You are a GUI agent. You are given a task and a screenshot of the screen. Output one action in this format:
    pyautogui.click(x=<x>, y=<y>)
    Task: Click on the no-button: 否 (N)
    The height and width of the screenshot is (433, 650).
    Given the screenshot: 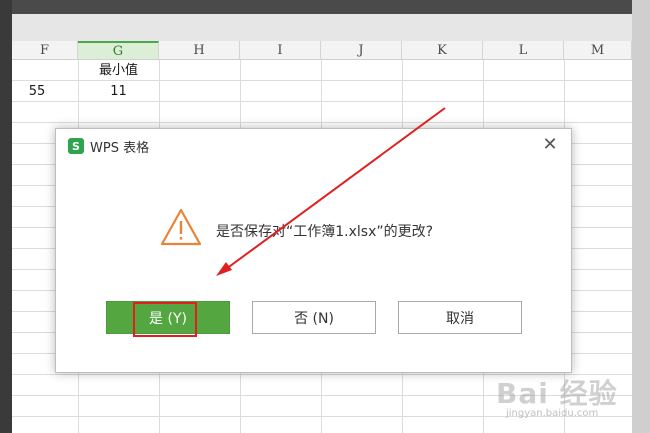 What is the action you would take?
    pyautogui.click(x=314, y=317)
    